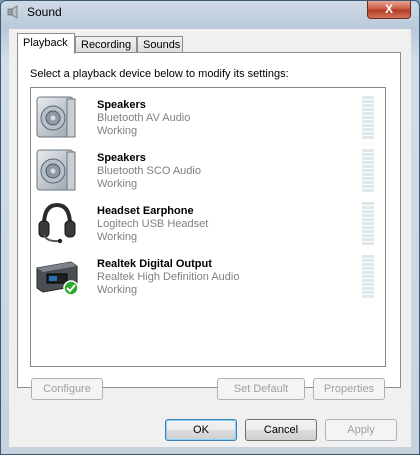 The height and width of the screenshot is (455, 420). I want to click on digital-output-icon, so click(57, 278).